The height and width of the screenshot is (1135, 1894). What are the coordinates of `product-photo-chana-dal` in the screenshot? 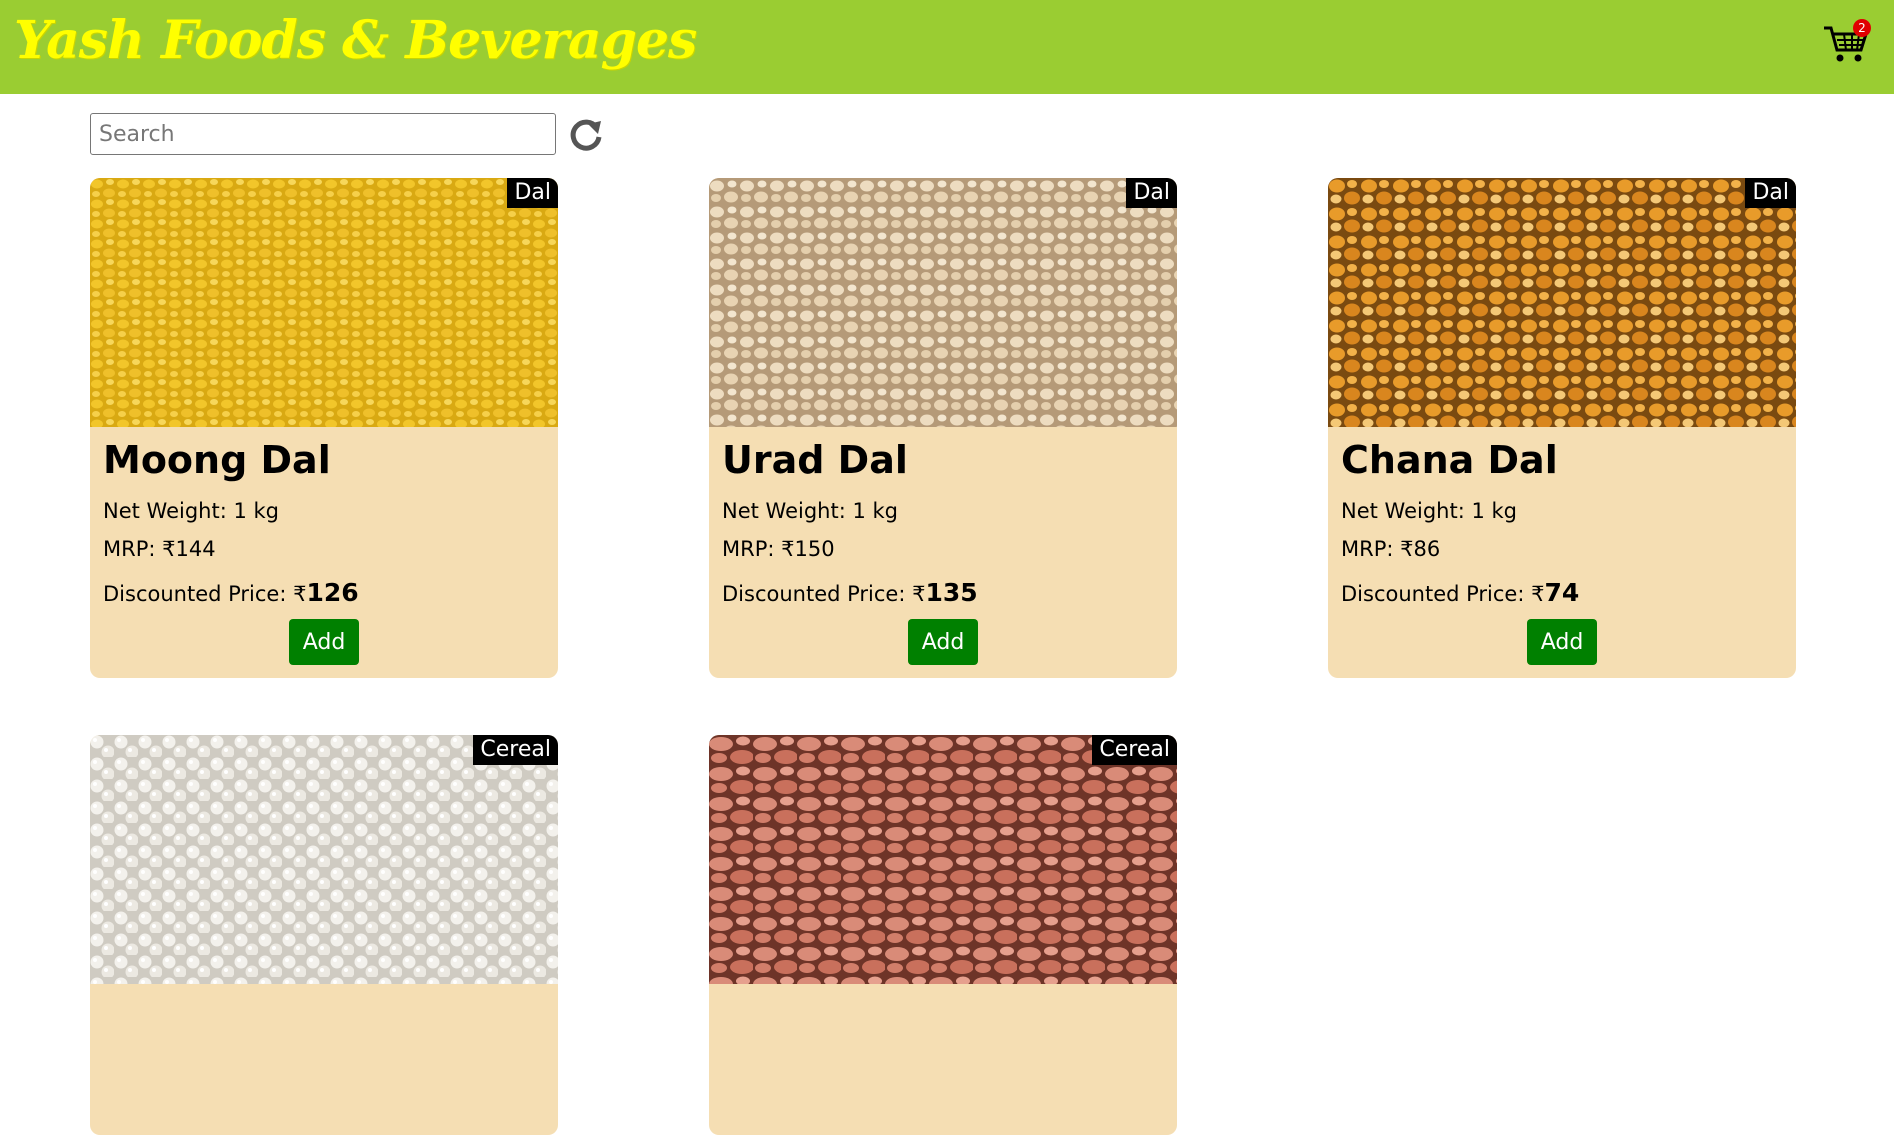 It's located at (1562, 302).